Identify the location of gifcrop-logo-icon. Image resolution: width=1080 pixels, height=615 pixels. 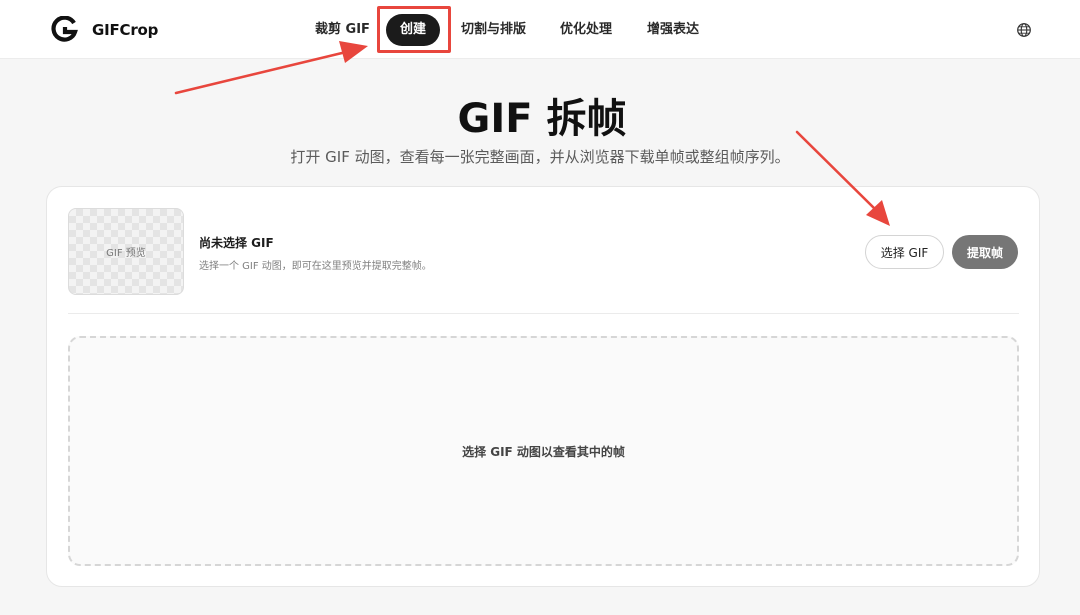
(64, 29).